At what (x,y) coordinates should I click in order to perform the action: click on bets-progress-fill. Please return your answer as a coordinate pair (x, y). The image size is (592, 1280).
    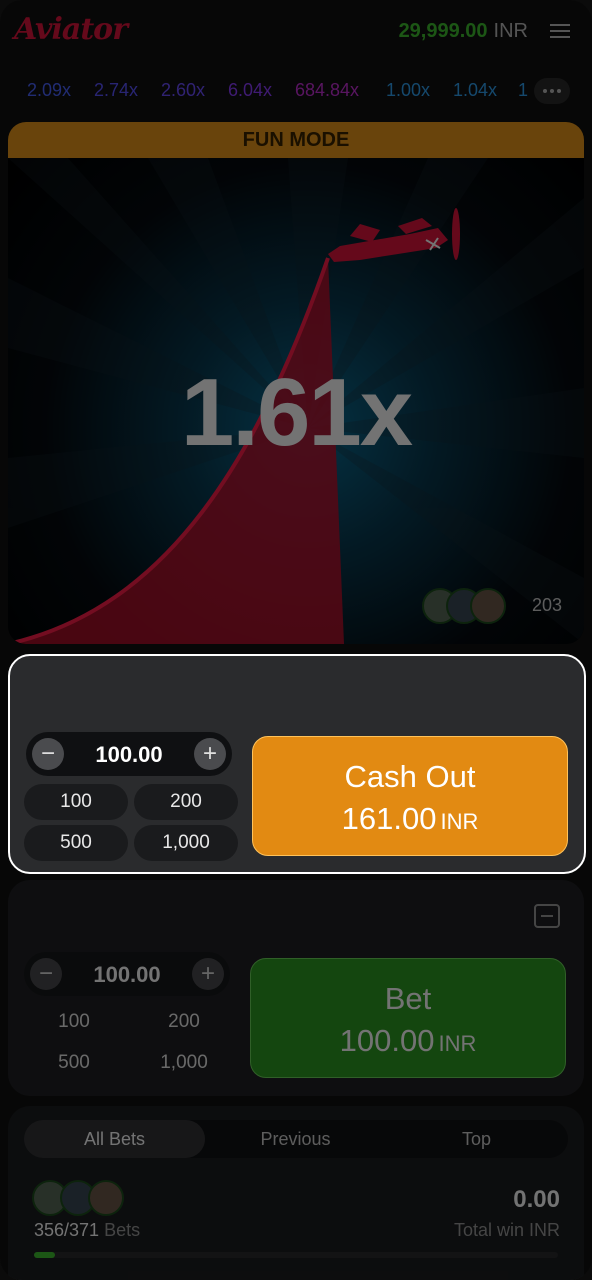
    Looking at the image, I should click on (44, 1255).